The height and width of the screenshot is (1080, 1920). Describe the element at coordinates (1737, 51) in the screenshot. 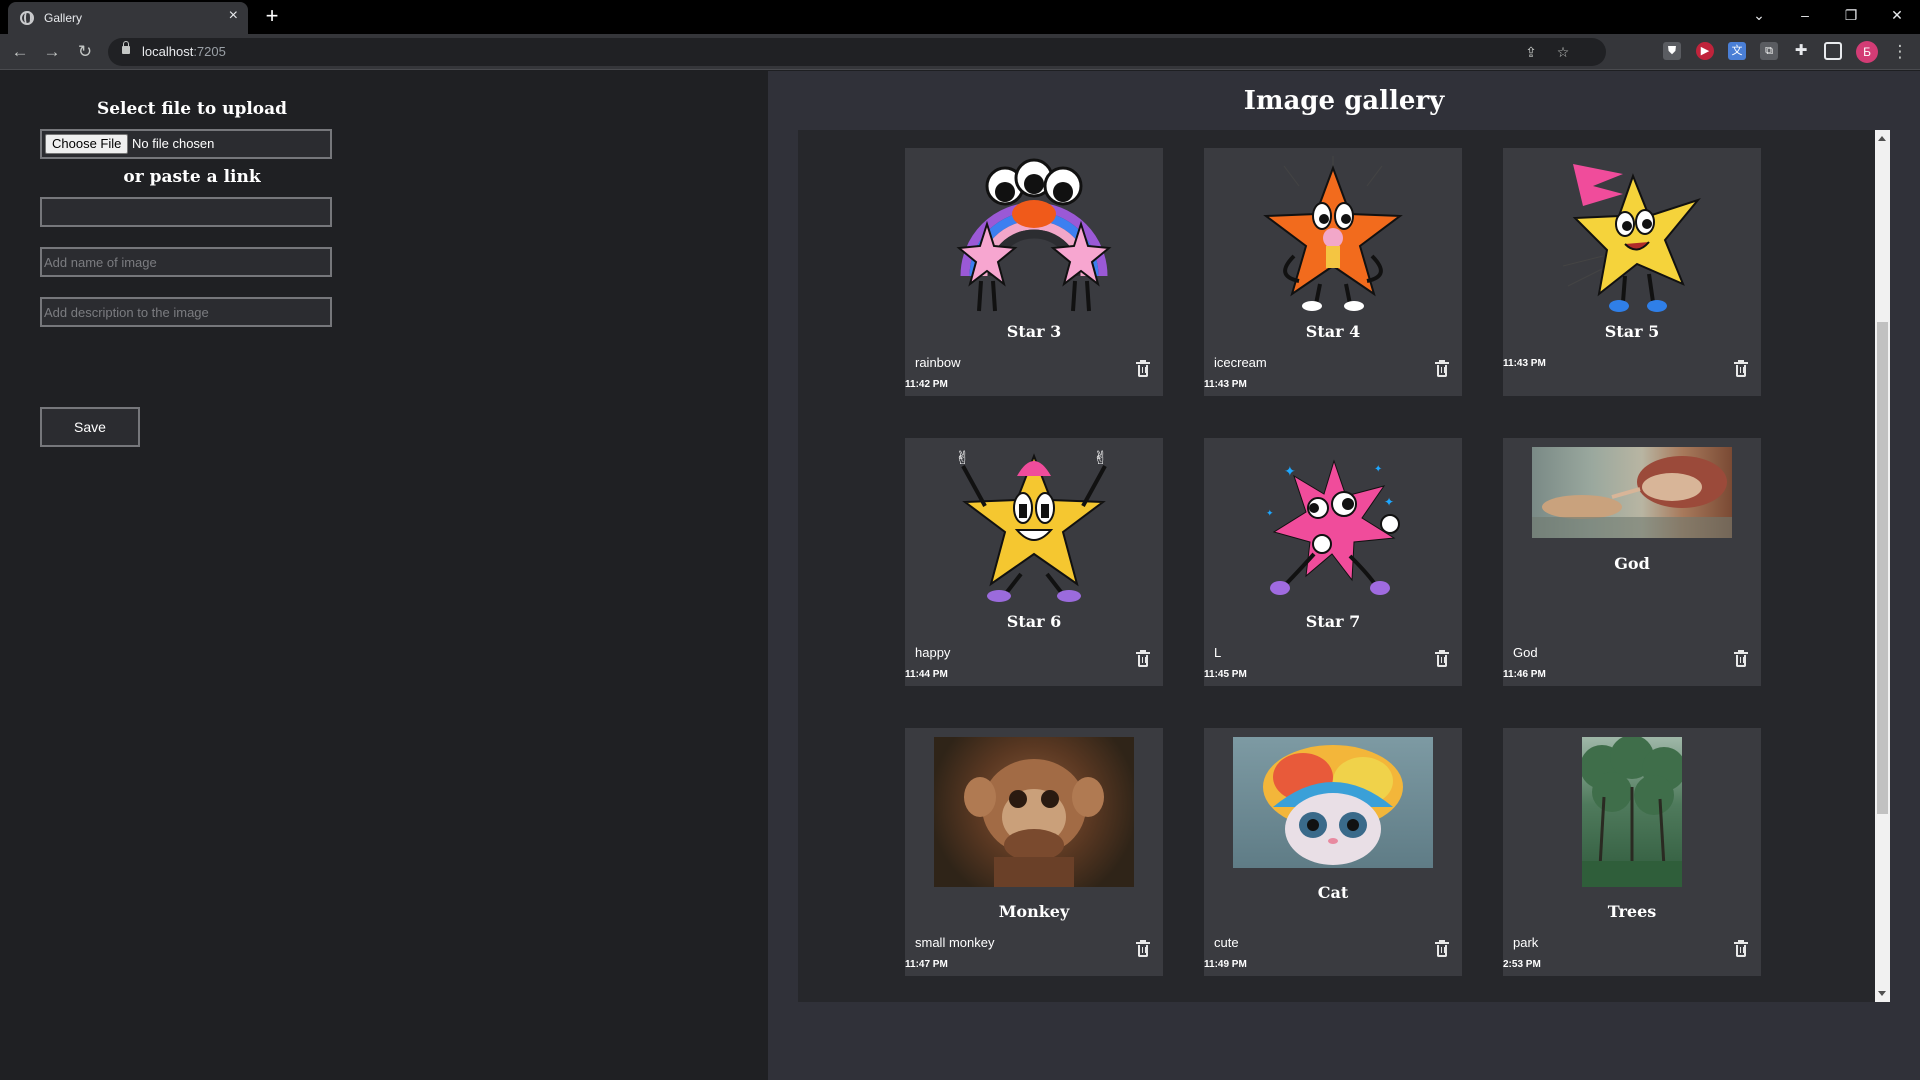

I see `translate-extension-icon: 文` at that location.